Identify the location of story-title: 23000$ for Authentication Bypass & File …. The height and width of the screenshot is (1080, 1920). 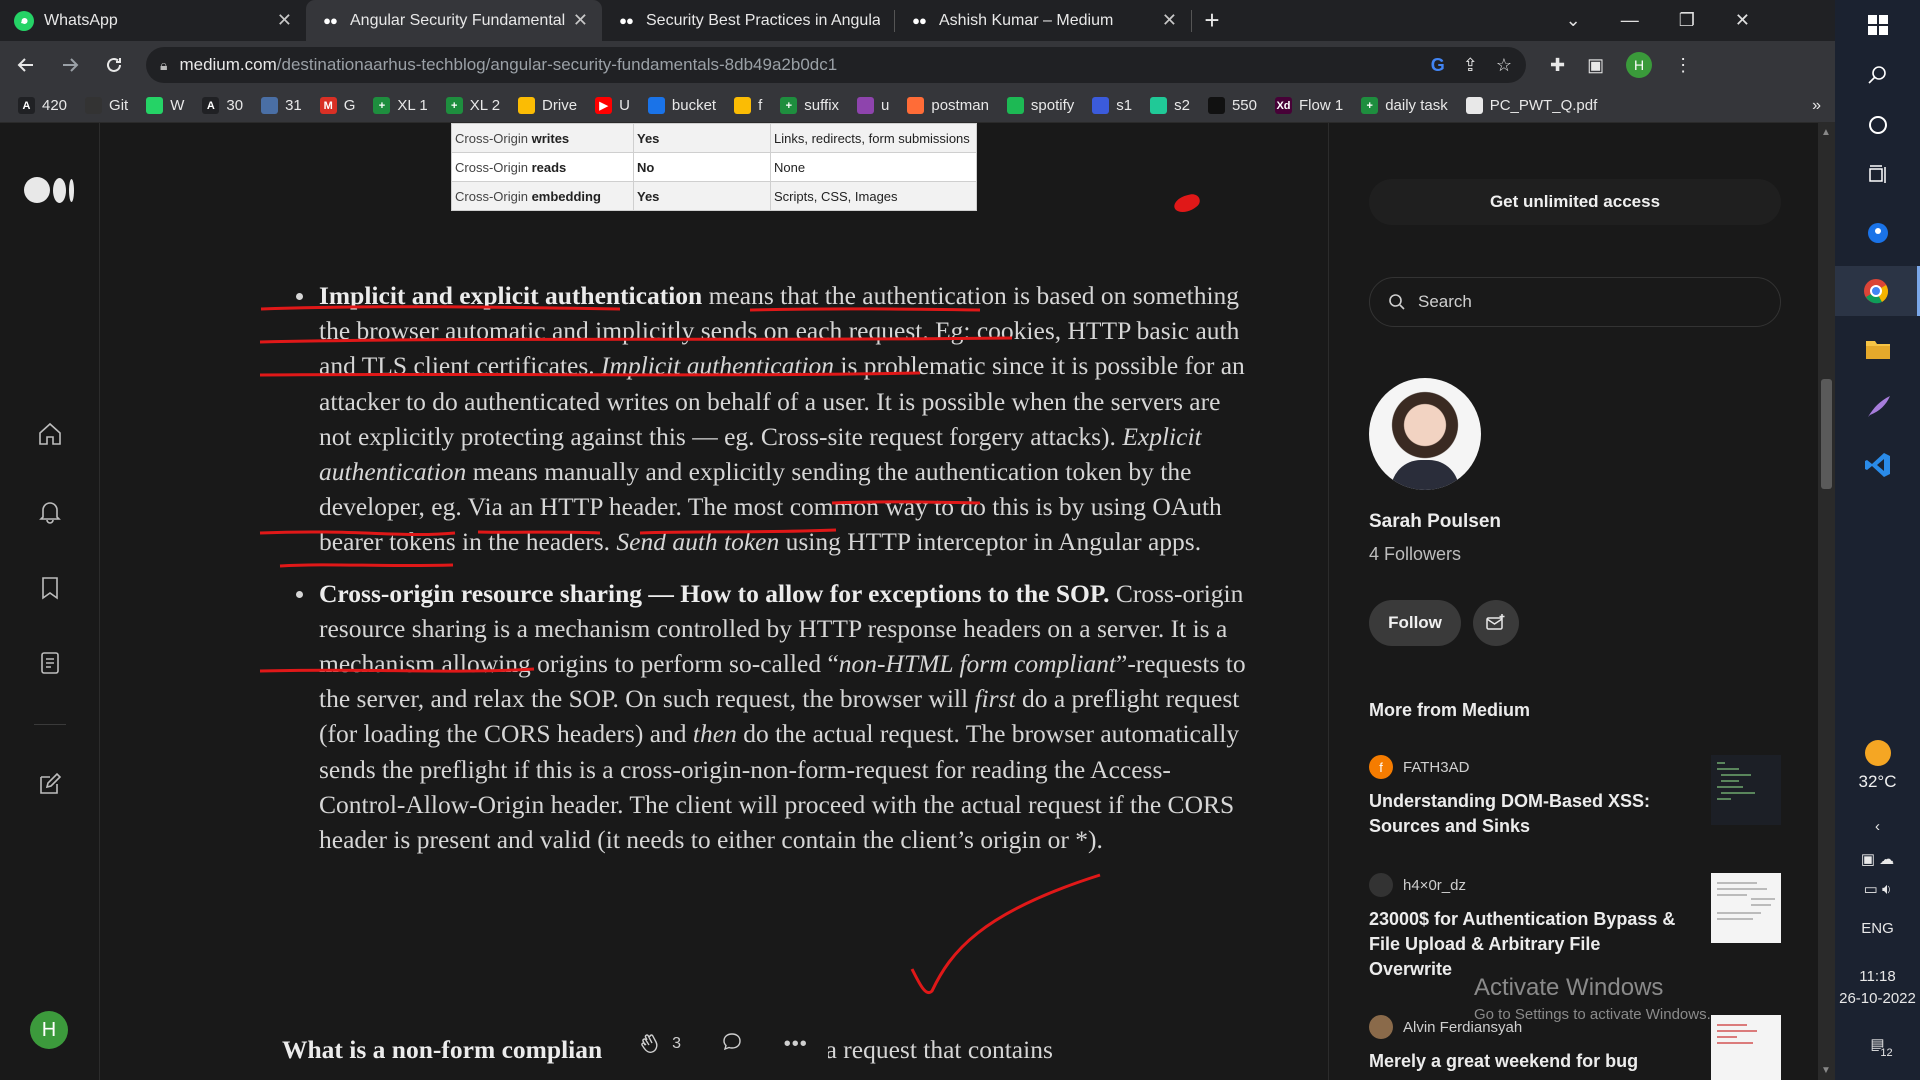
(1524, 944).